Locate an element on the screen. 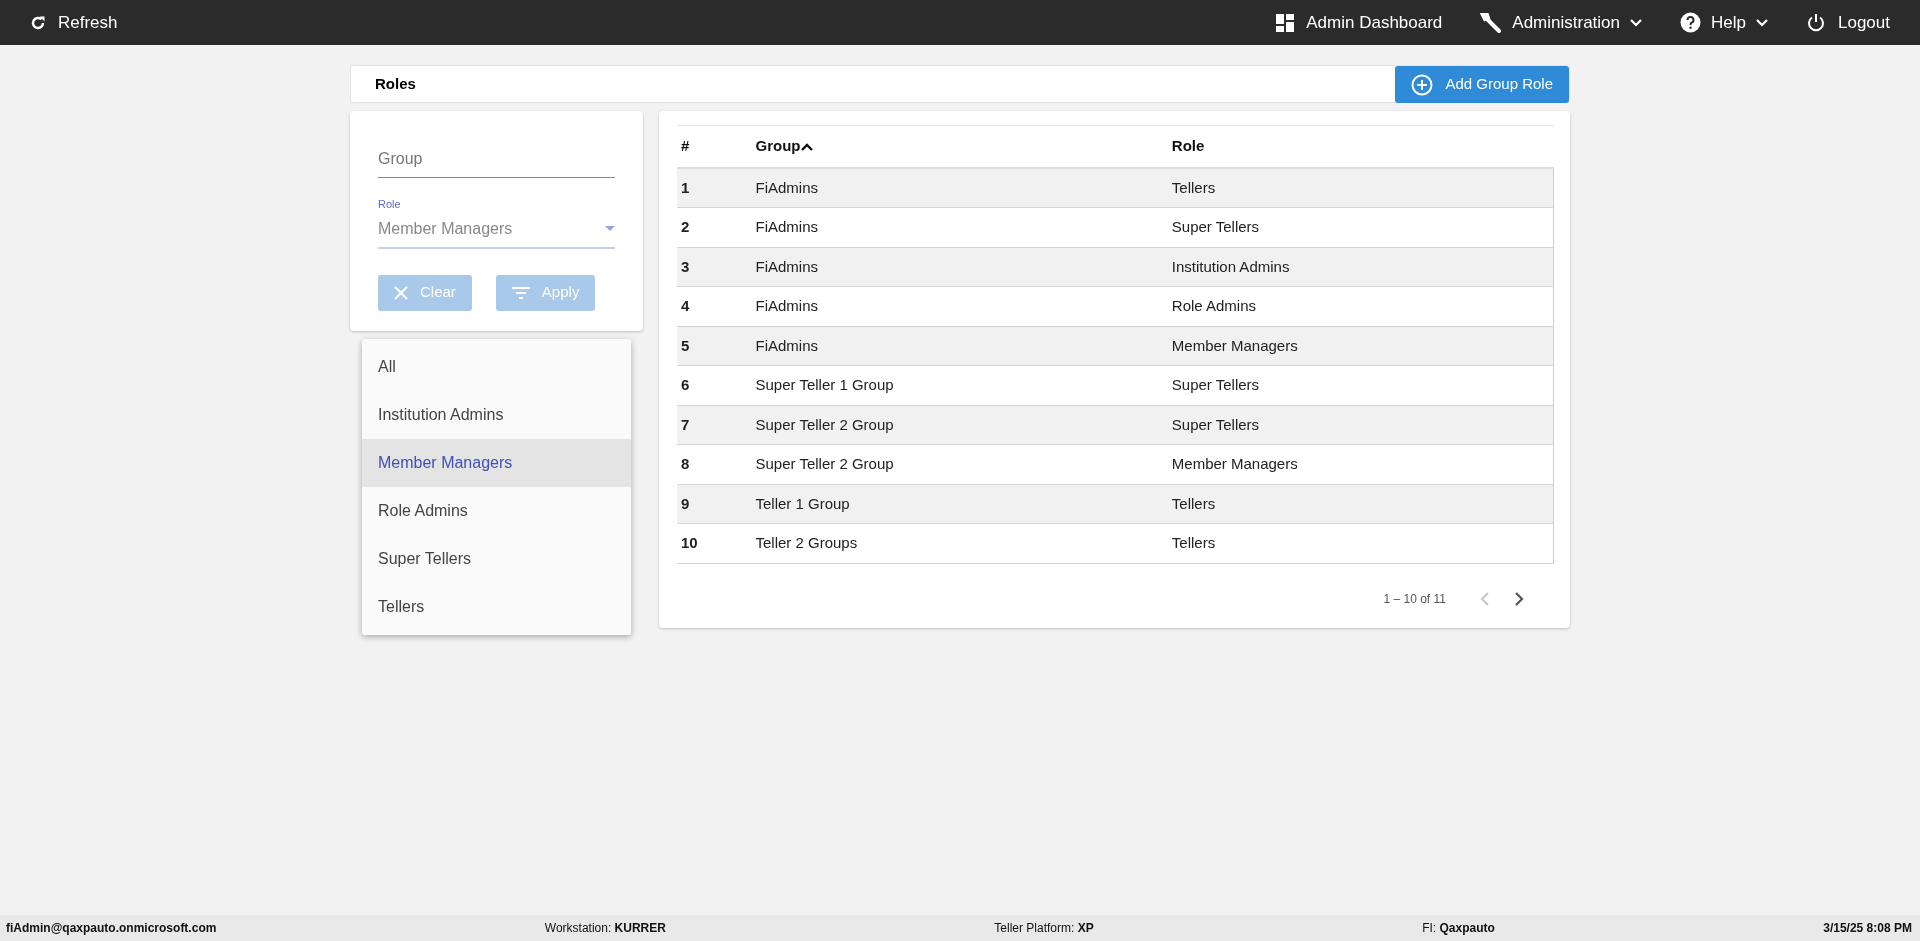  table-cell: Super Teller 1 Group is located at coordinates (824, 384).